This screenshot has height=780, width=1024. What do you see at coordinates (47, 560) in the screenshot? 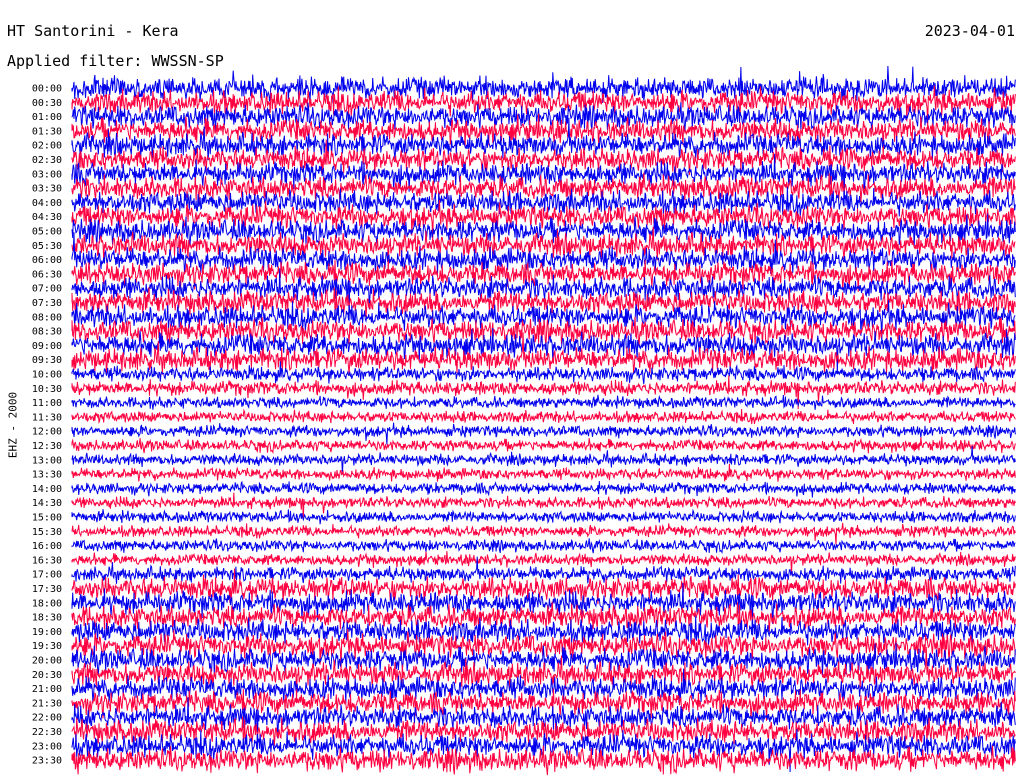
I see `time-tick-label: 16:30` at bounding box center [47, 560].